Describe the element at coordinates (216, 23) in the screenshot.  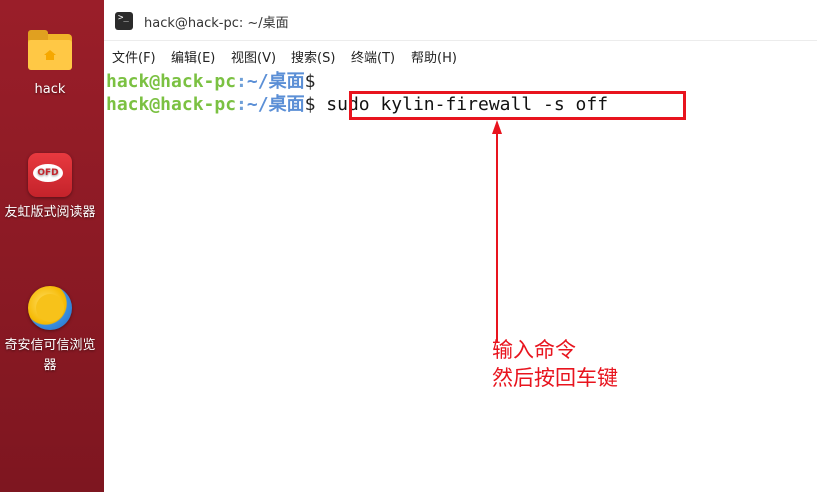
I see `window-title: hack@hack-pc: ~/桌面` at that location.